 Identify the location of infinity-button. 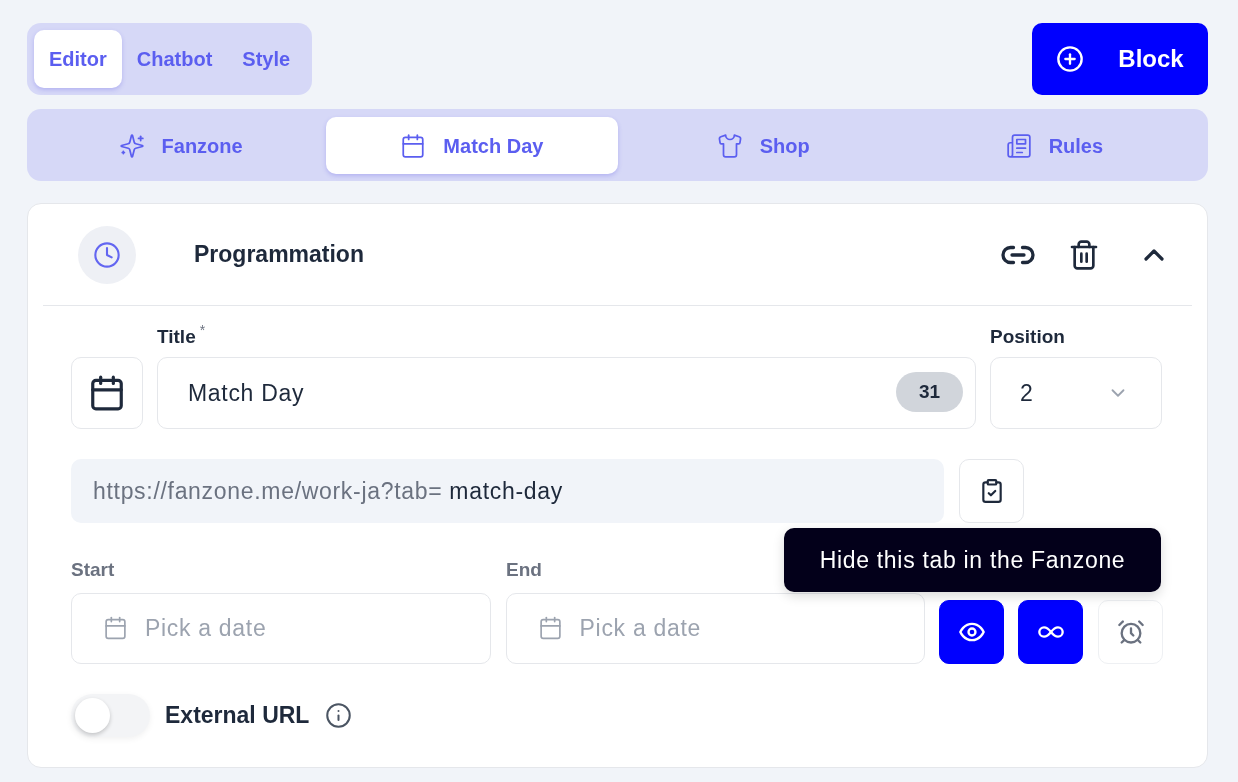
(1051, 632).